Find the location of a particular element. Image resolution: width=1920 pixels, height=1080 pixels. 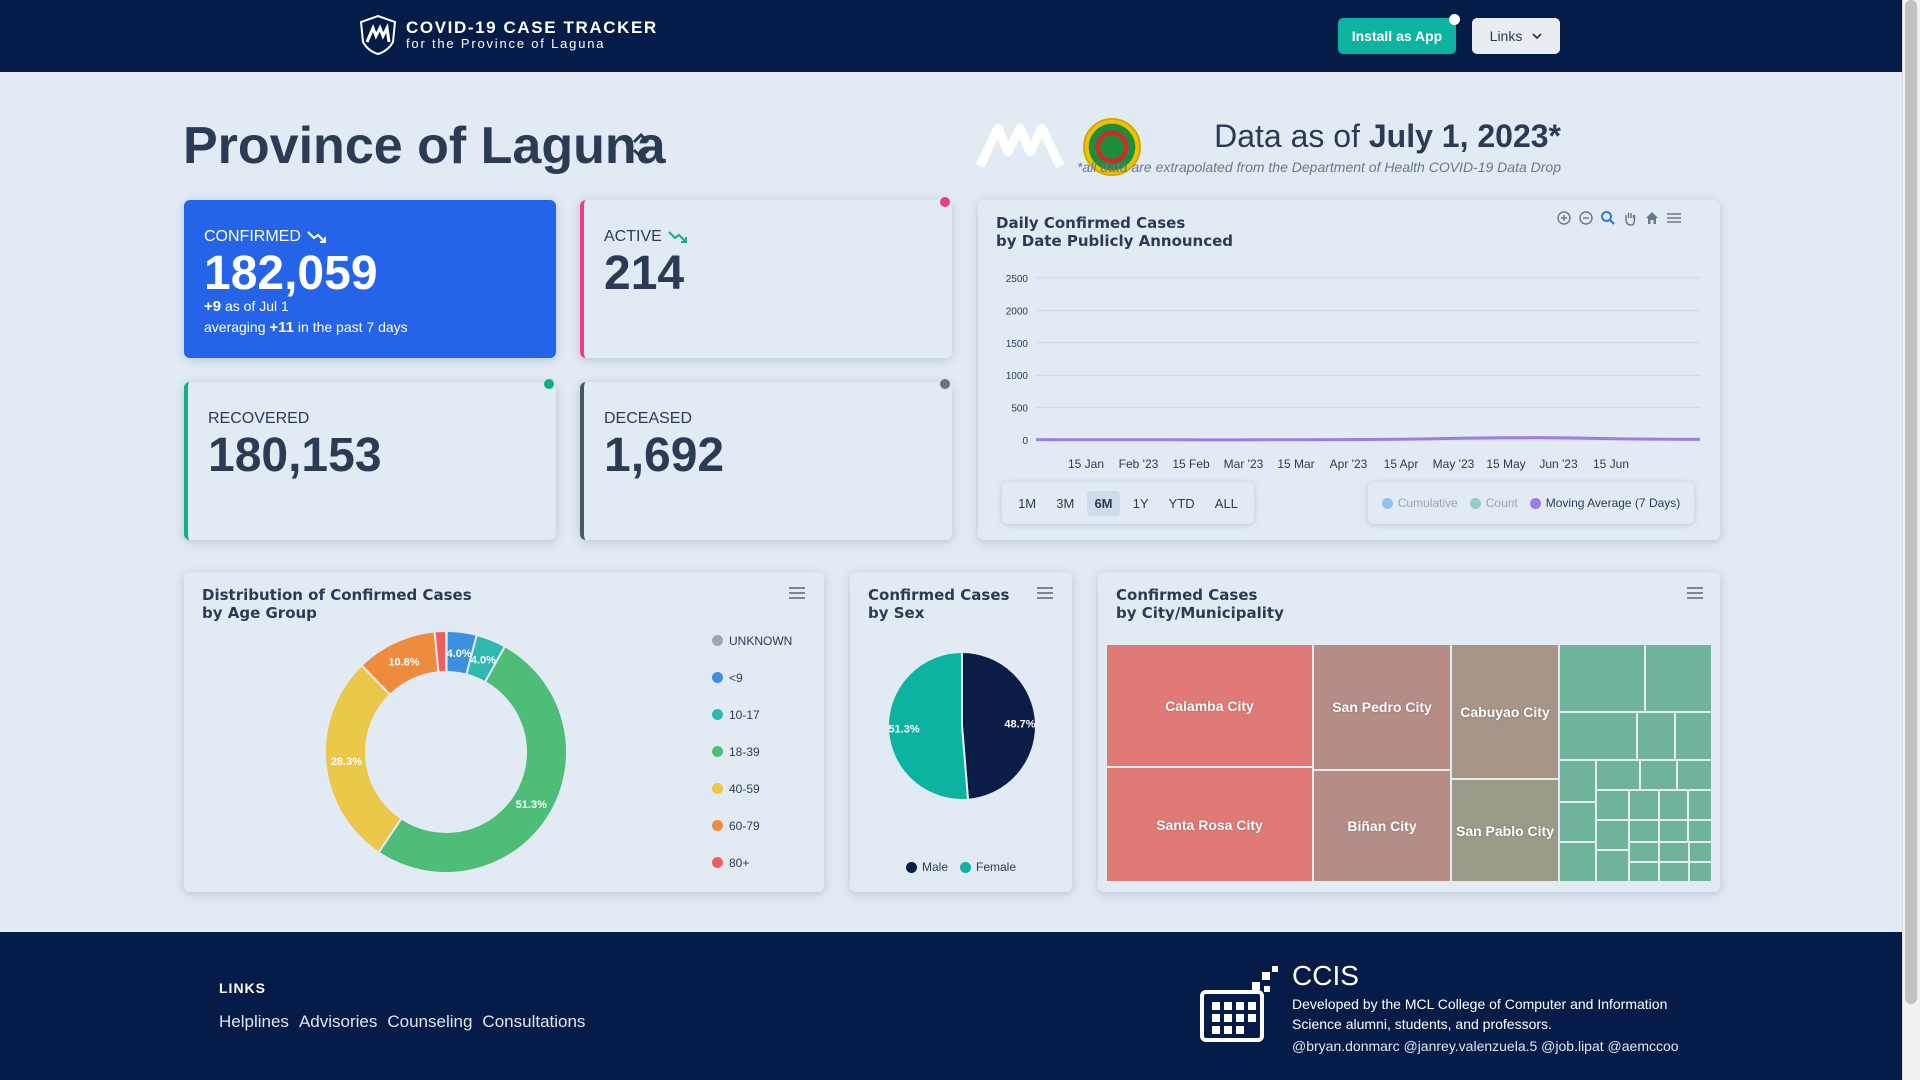

confirmed-delta-text: +9 as of Jul 1 is located at coordinates (246, 306).